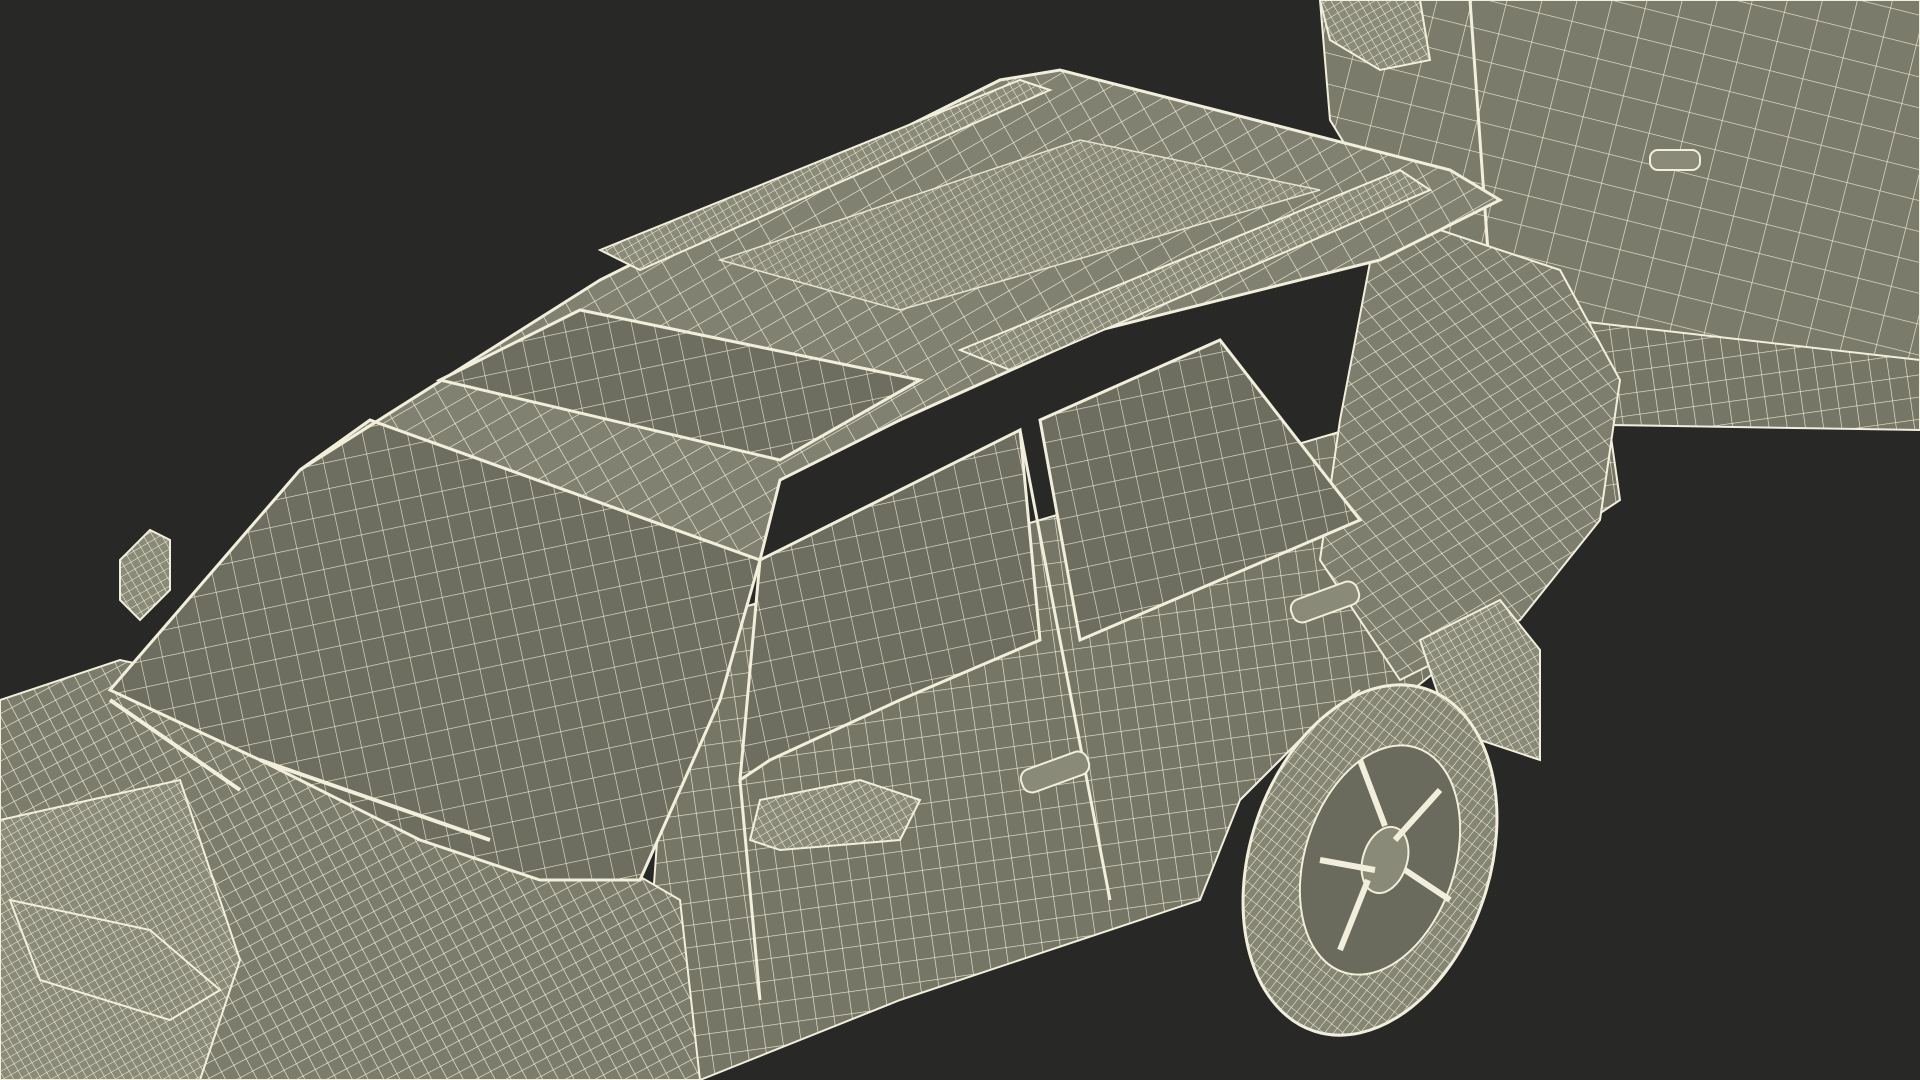  What do you see at coordinates (1675, 160) in the screenshot?
I see `trailer-handle` at bounding box center [1675, 160].